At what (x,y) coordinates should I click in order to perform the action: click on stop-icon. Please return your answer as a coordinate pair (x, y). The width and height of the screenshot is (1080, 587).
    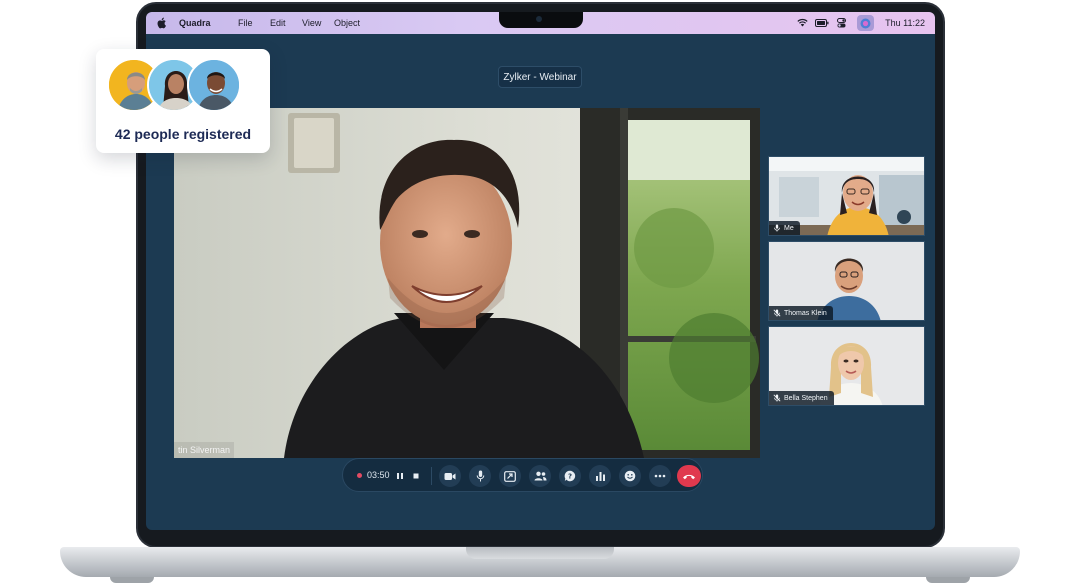
    Looking at the image, I should click on (416, 476).